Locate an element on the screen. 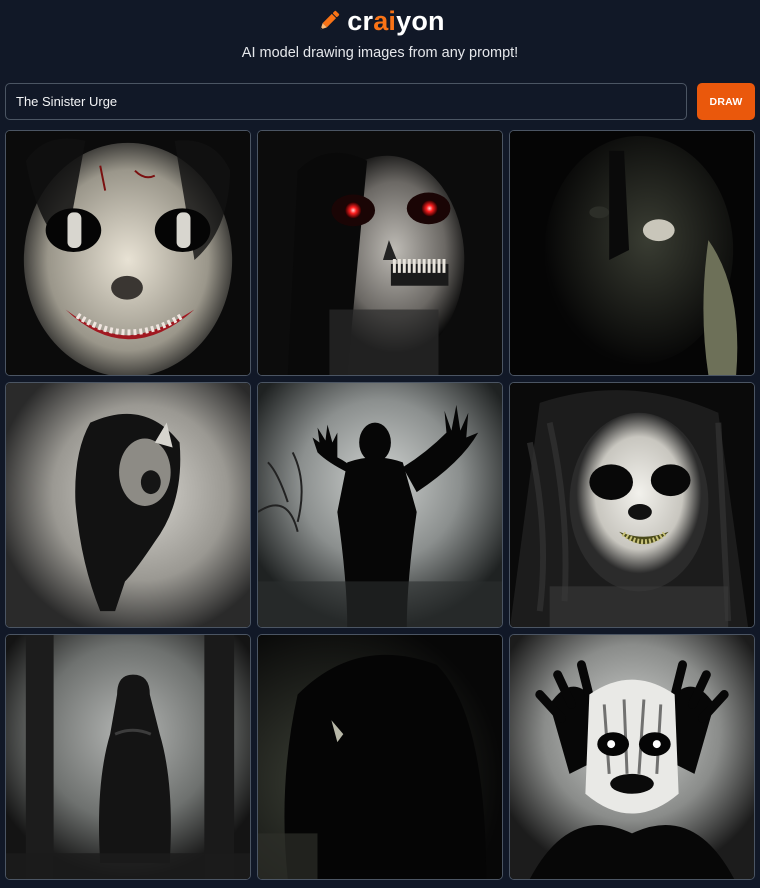 The image size is (760, 888). tagline: AI model drawing images from any prompt! is located at coordinates (380, 53).